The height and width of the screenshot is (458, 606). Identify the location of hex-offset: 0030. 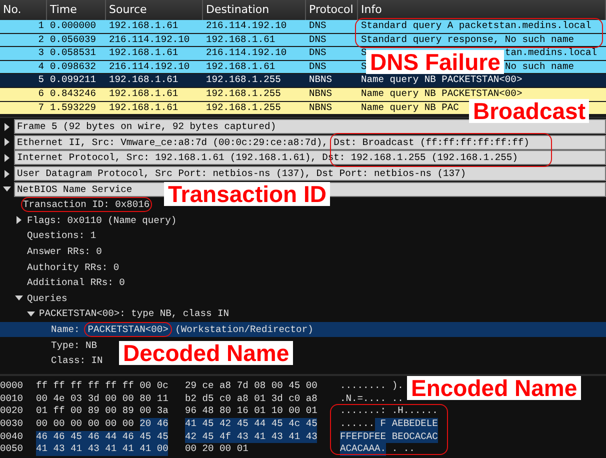
(12, 424).